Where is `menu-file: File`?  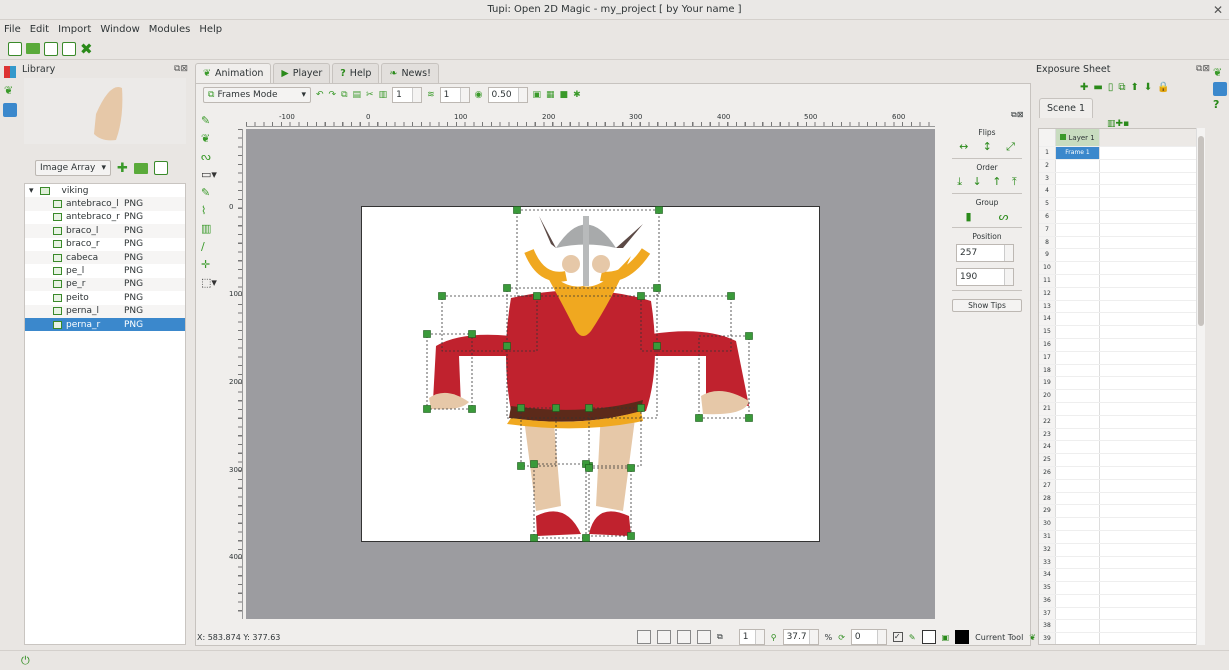 menu-file: File is located at coordinates (12, 29).